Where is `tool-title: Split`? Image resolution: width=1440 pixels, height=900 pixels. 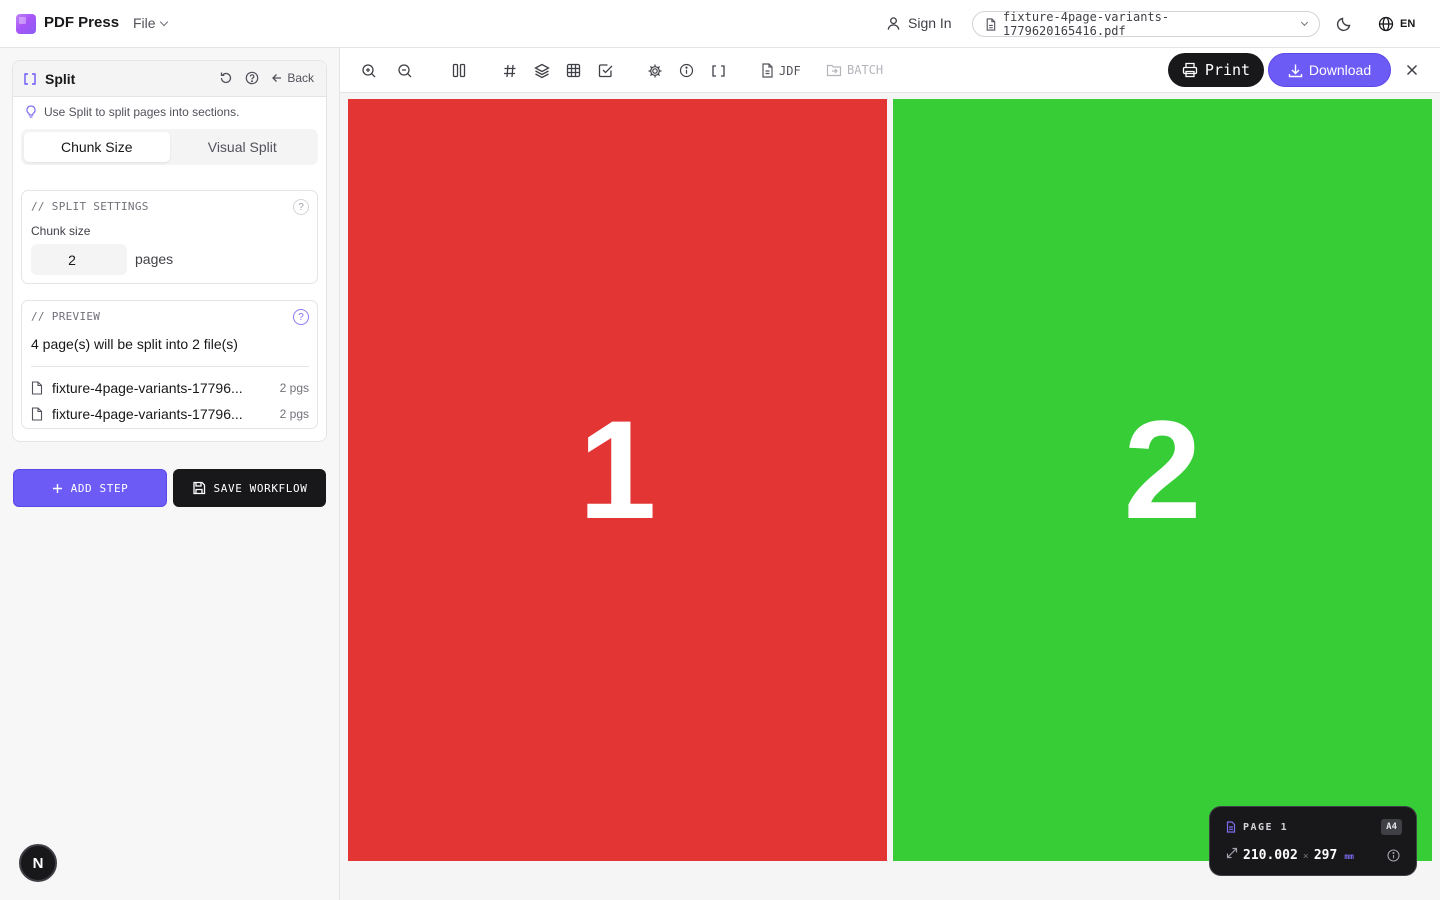 tool-title: Split is located at coordinates (60, 78).